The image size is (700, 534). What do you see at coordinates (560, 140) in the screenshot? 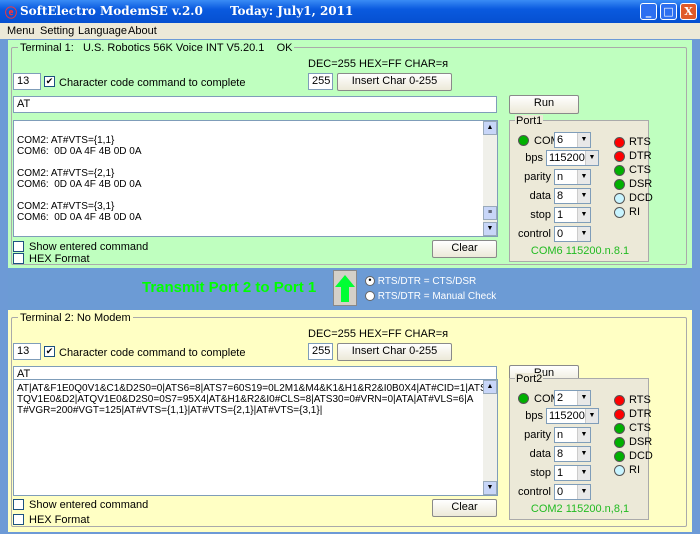
I see `com-value: 6` at bounding box center [560, 140].